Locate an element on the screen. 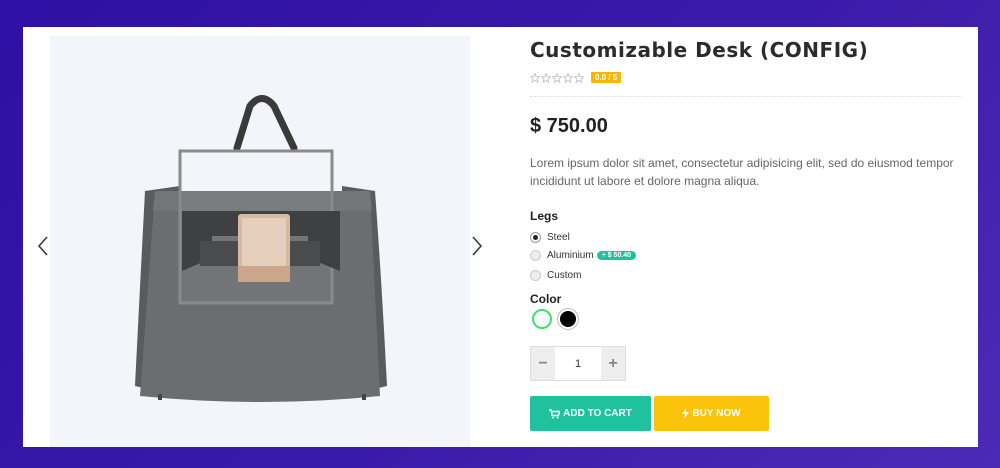  rating-stars: 0.0 / 5 is located at coordinates (576, 77).